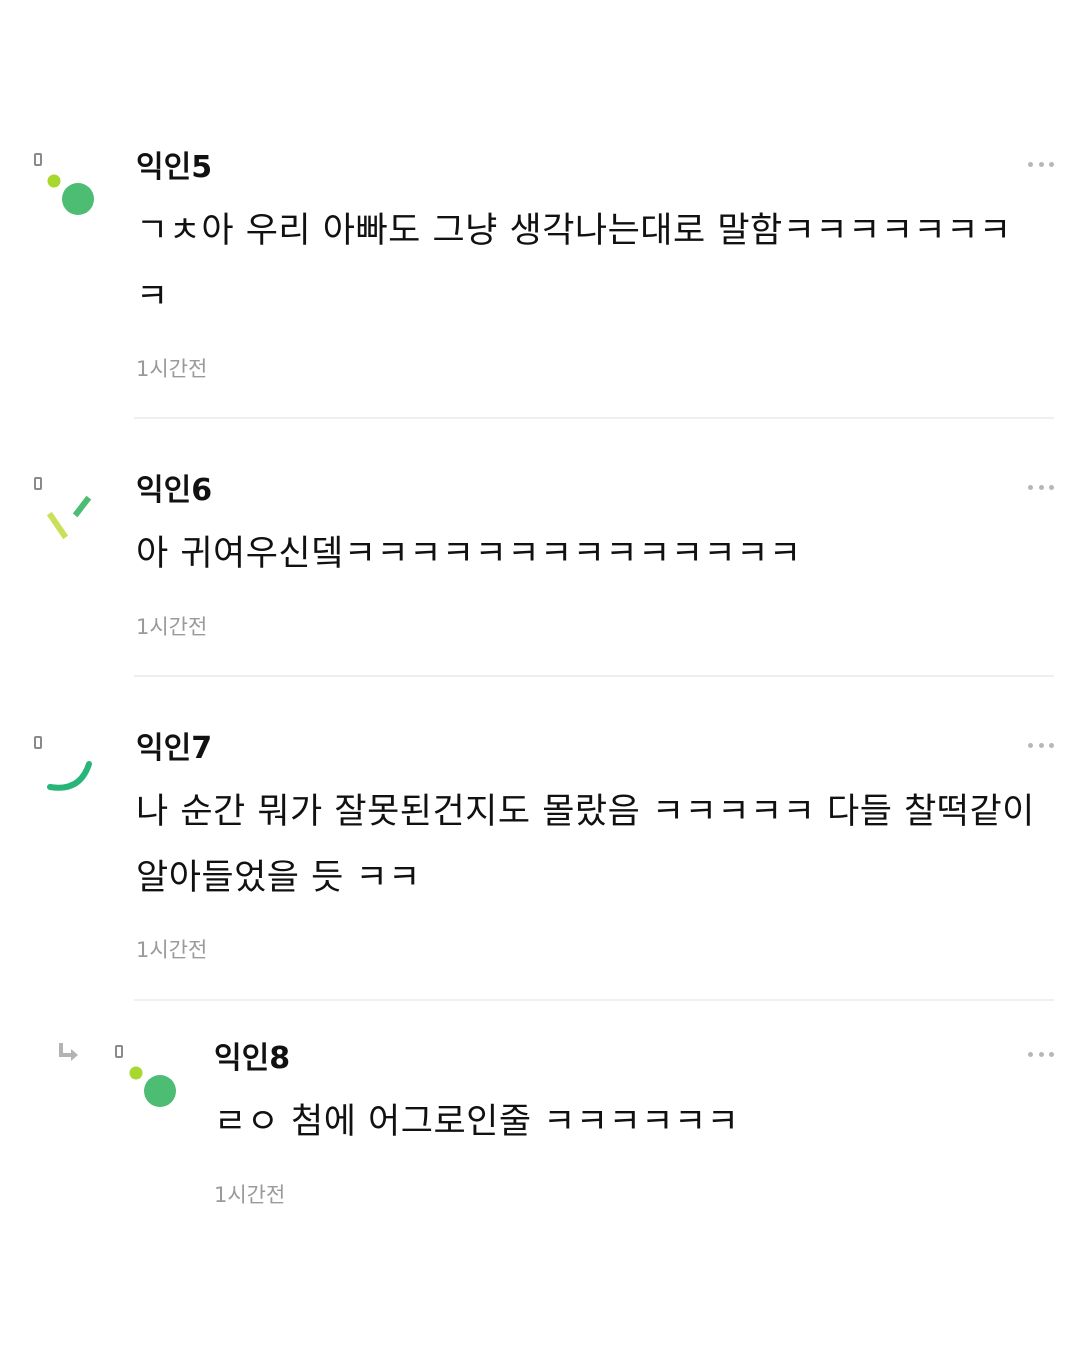 The image size is (1080, 1350). Describe the element at coordinates (252, 1058) in the screenshot. I see `reply-author: 익인8` at that location.